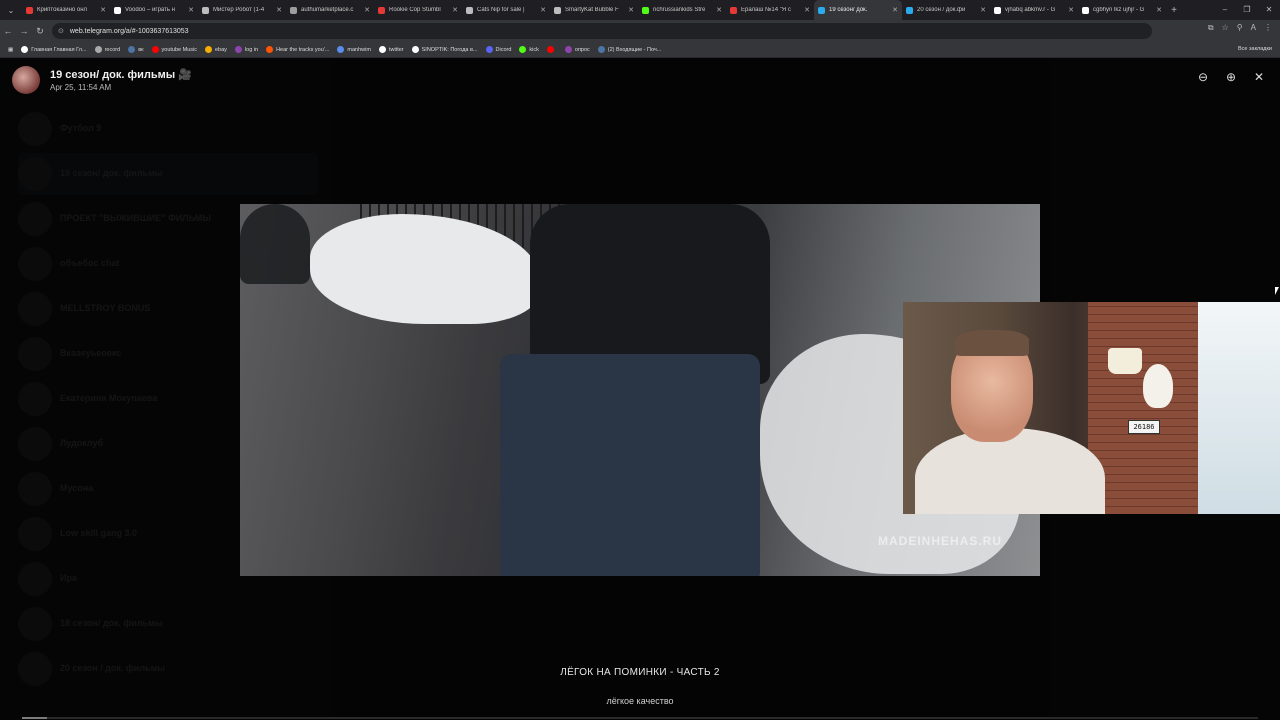  Describe the element at coordinates (330, 10) in the screenshot. I see `browser-tab: authumarketplace.c ✕` at that location.